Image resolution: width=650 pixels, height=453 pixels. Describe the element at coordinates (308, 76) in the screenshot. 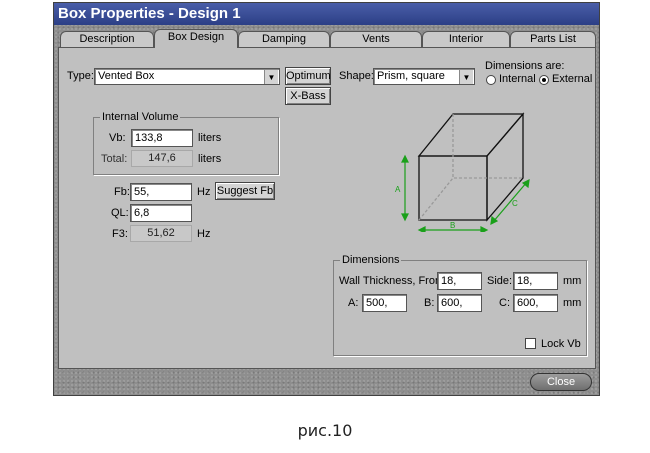

I see `optimum-button: Optimum` at that location.